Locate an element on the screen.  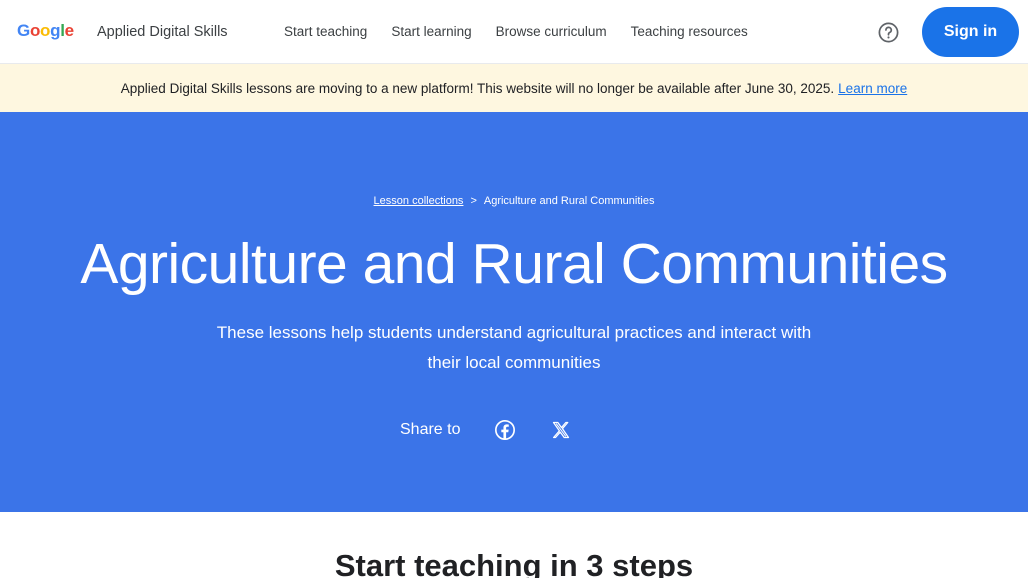
page-title: Agriculture and Rural Communities is located at coordinates (514, 264).